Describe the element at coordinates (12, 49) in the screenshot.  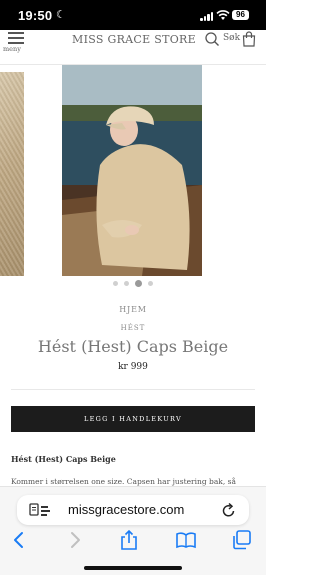
I see `menu-label: meny` at that location.